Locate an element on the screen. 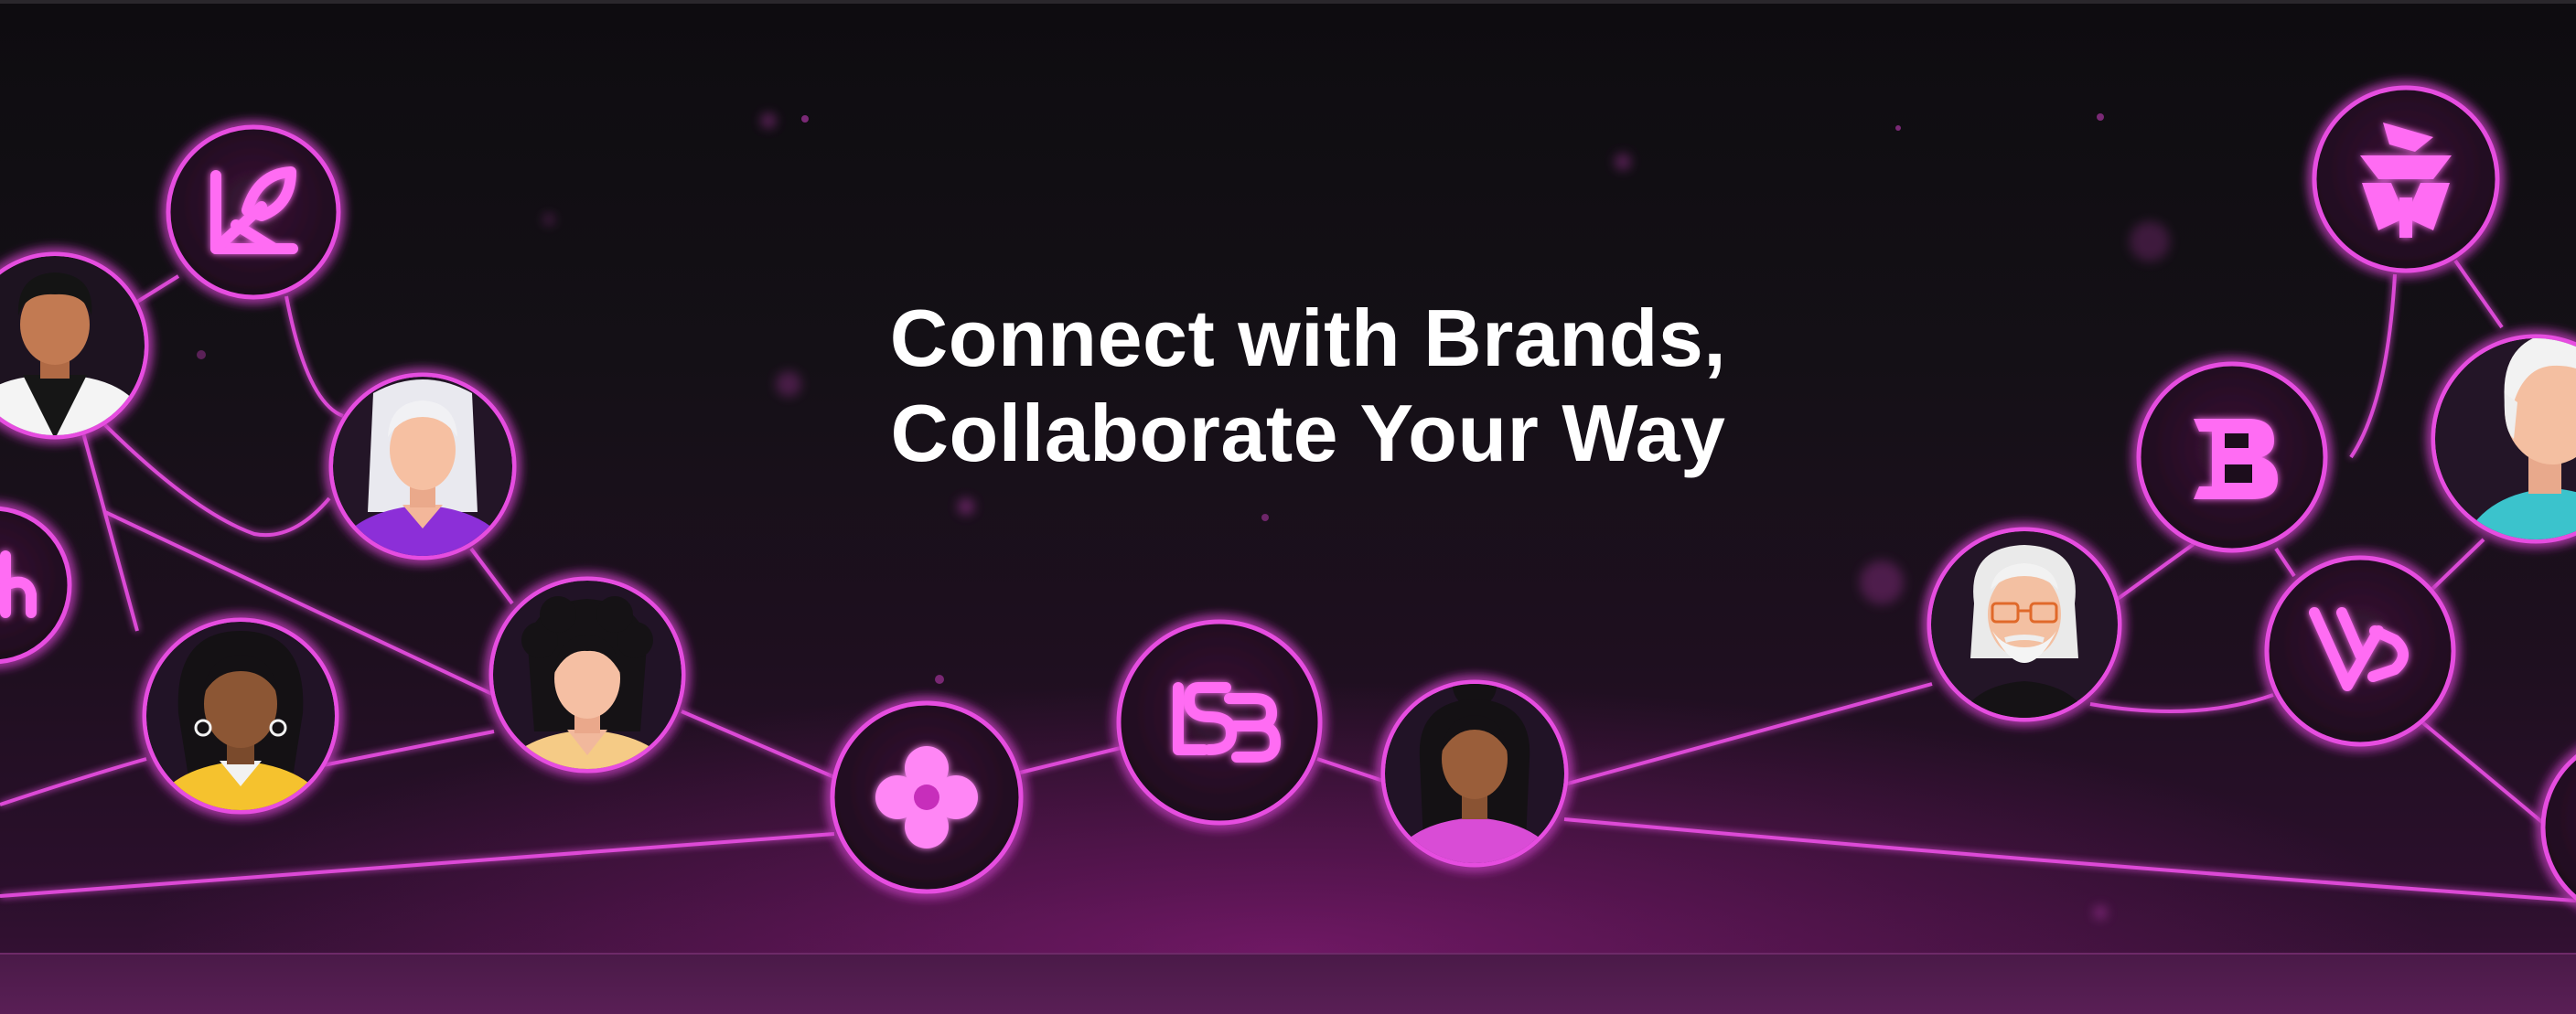  avatar-woman-white-hair is located at coordinates (423, 466).